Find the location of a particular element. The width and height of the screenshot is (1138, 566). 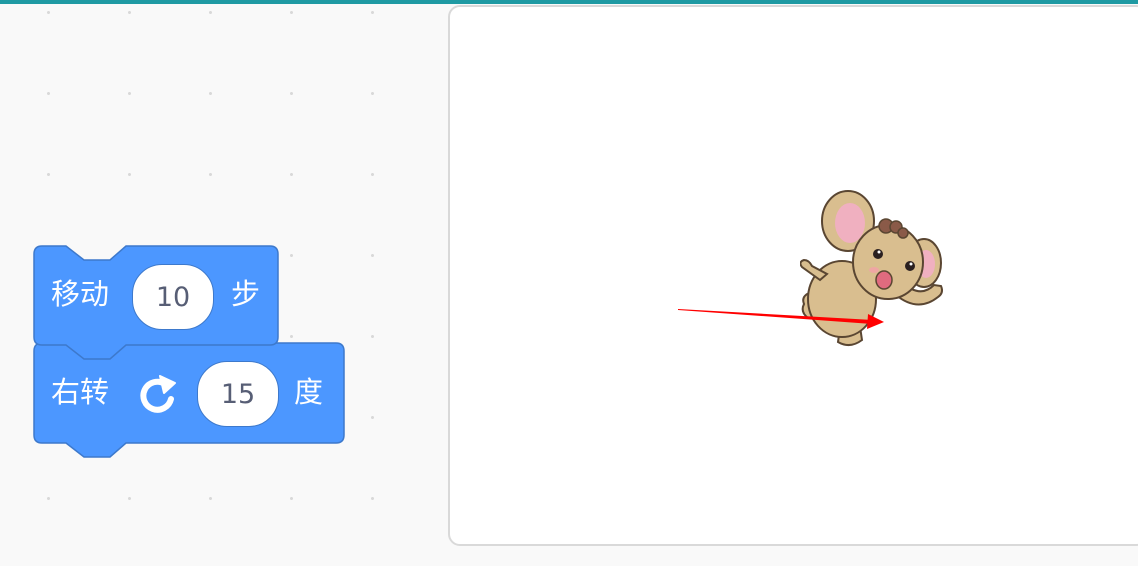

rotate-right-icon is located at coordinates (158, 394).